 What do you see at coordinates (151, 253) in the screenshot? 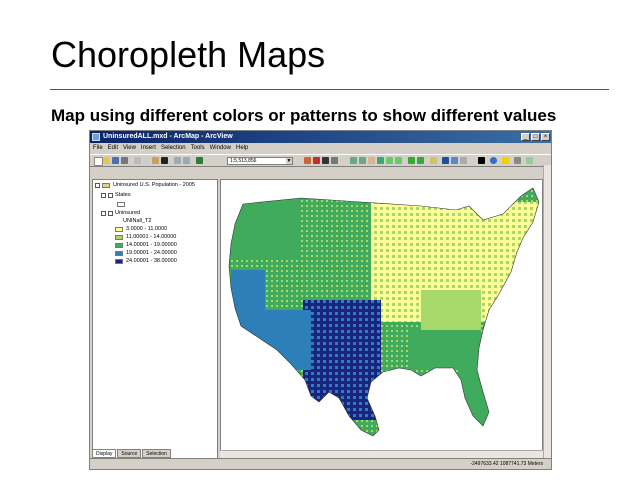
I see `legend-class-label: 19.00001 - 24.00000` at bounding box center [151, 253].